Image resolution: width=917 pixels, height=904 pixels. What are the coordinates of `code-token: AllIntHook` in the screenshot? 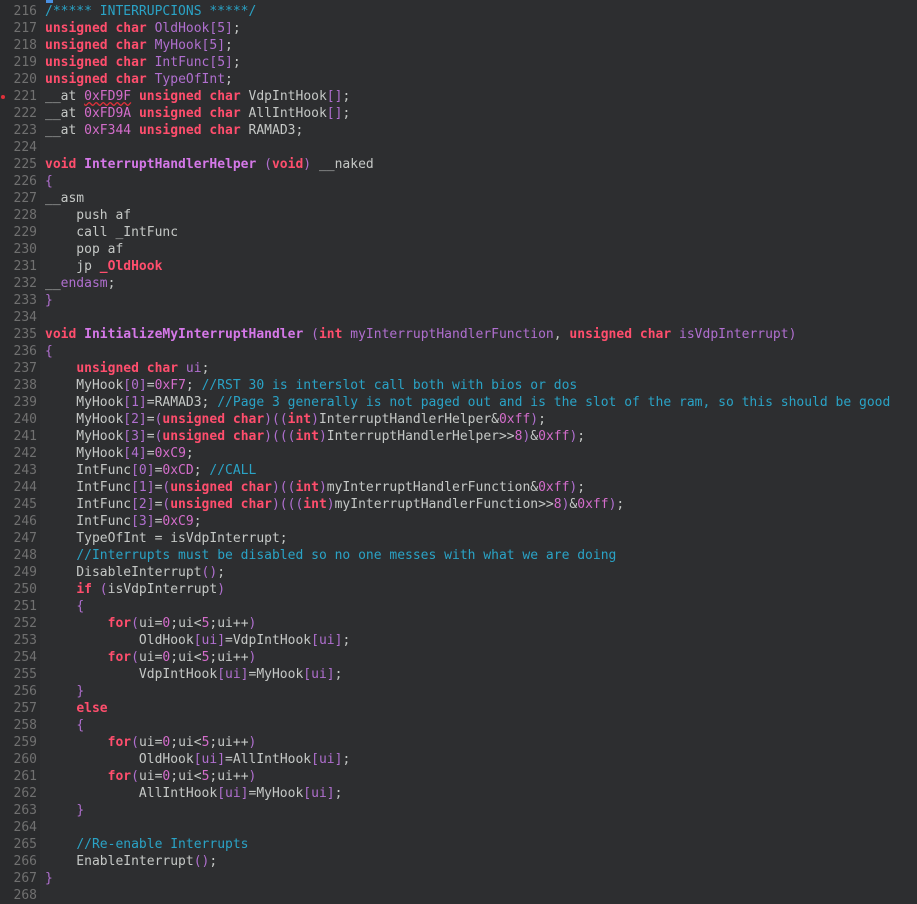 It's located at (283, 113).